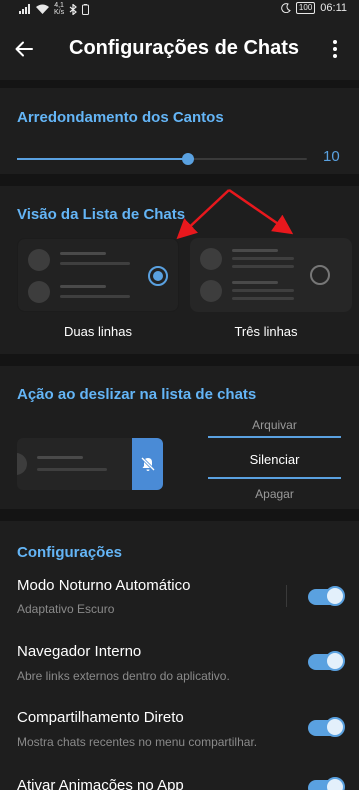  What do you see at coordinates (184, 48) in the screenshot?
I see `page-title: Configurações de Chats` at bounding box center [184, 48].